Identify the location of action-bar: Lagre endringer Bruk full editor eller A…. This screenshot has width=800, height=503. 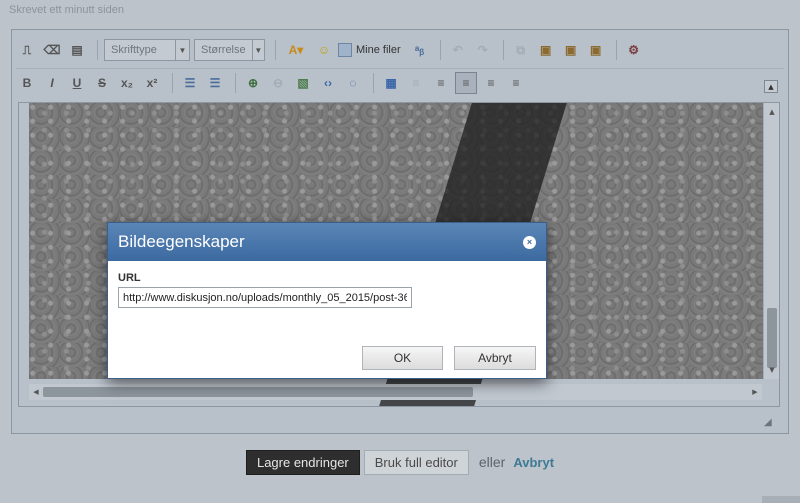
(400, 462).